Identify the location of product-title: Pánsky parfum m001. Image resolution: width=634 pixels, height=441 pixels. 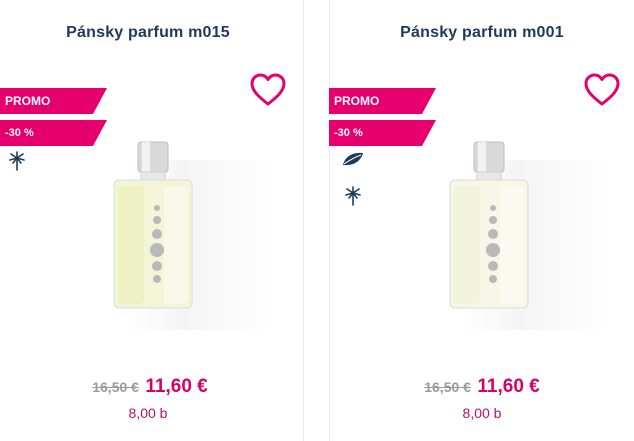
(481, 33).